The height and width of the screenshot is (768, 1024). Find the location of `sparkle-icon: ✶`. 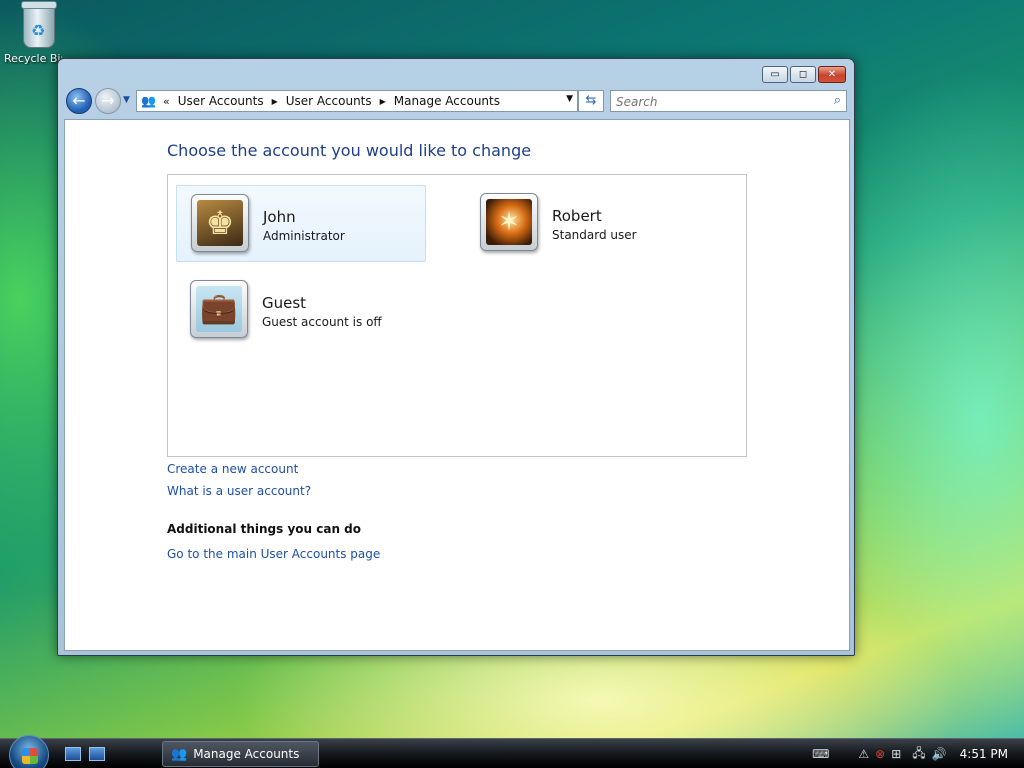

sparkle-icon: ✶ is located at coordinates (509, 222).